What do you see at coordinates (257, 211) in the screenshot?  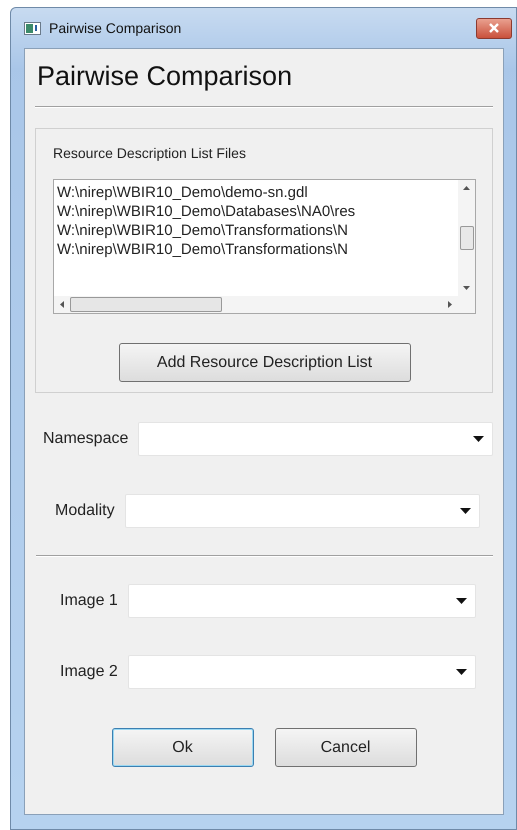 I see `file-list-item: W:\nirep\WBIR10_Demo\Databases\NA0\res` at bounding box center [257, 211].